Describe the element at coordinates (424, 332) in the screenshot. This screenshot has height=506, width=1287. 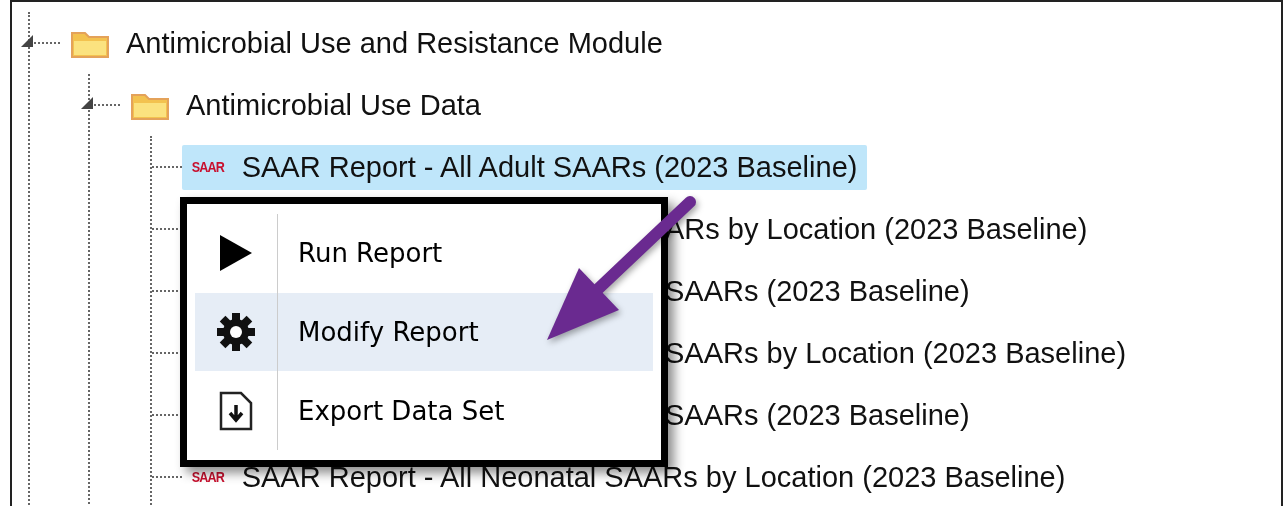
I see `menu-item: Modify Report` at that location.